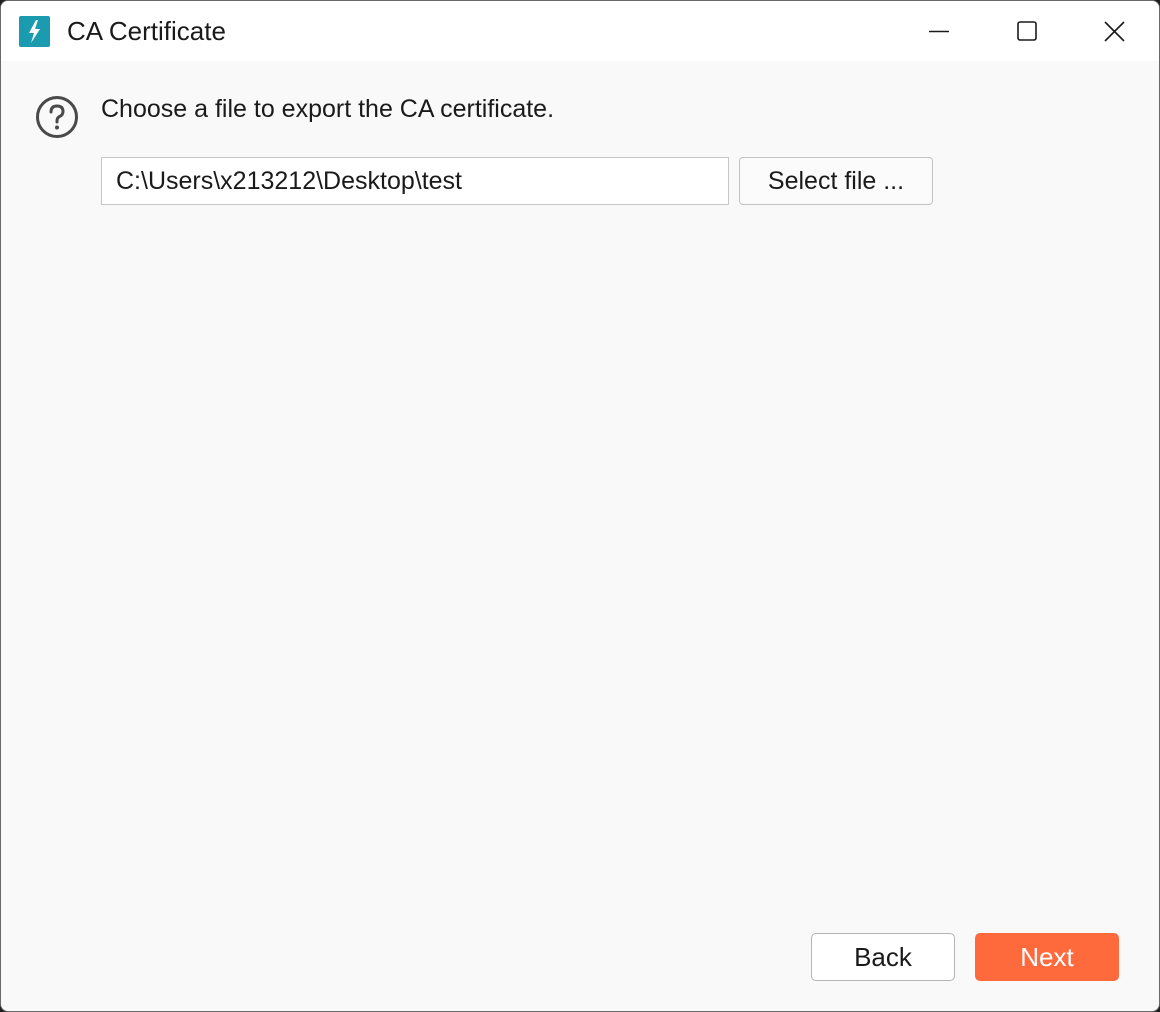 This screenshot has width=1160, height=1012. Describe the element at coordinates (146, 31) in the screenshot. I see `window-title: CA Certificate` at that location.